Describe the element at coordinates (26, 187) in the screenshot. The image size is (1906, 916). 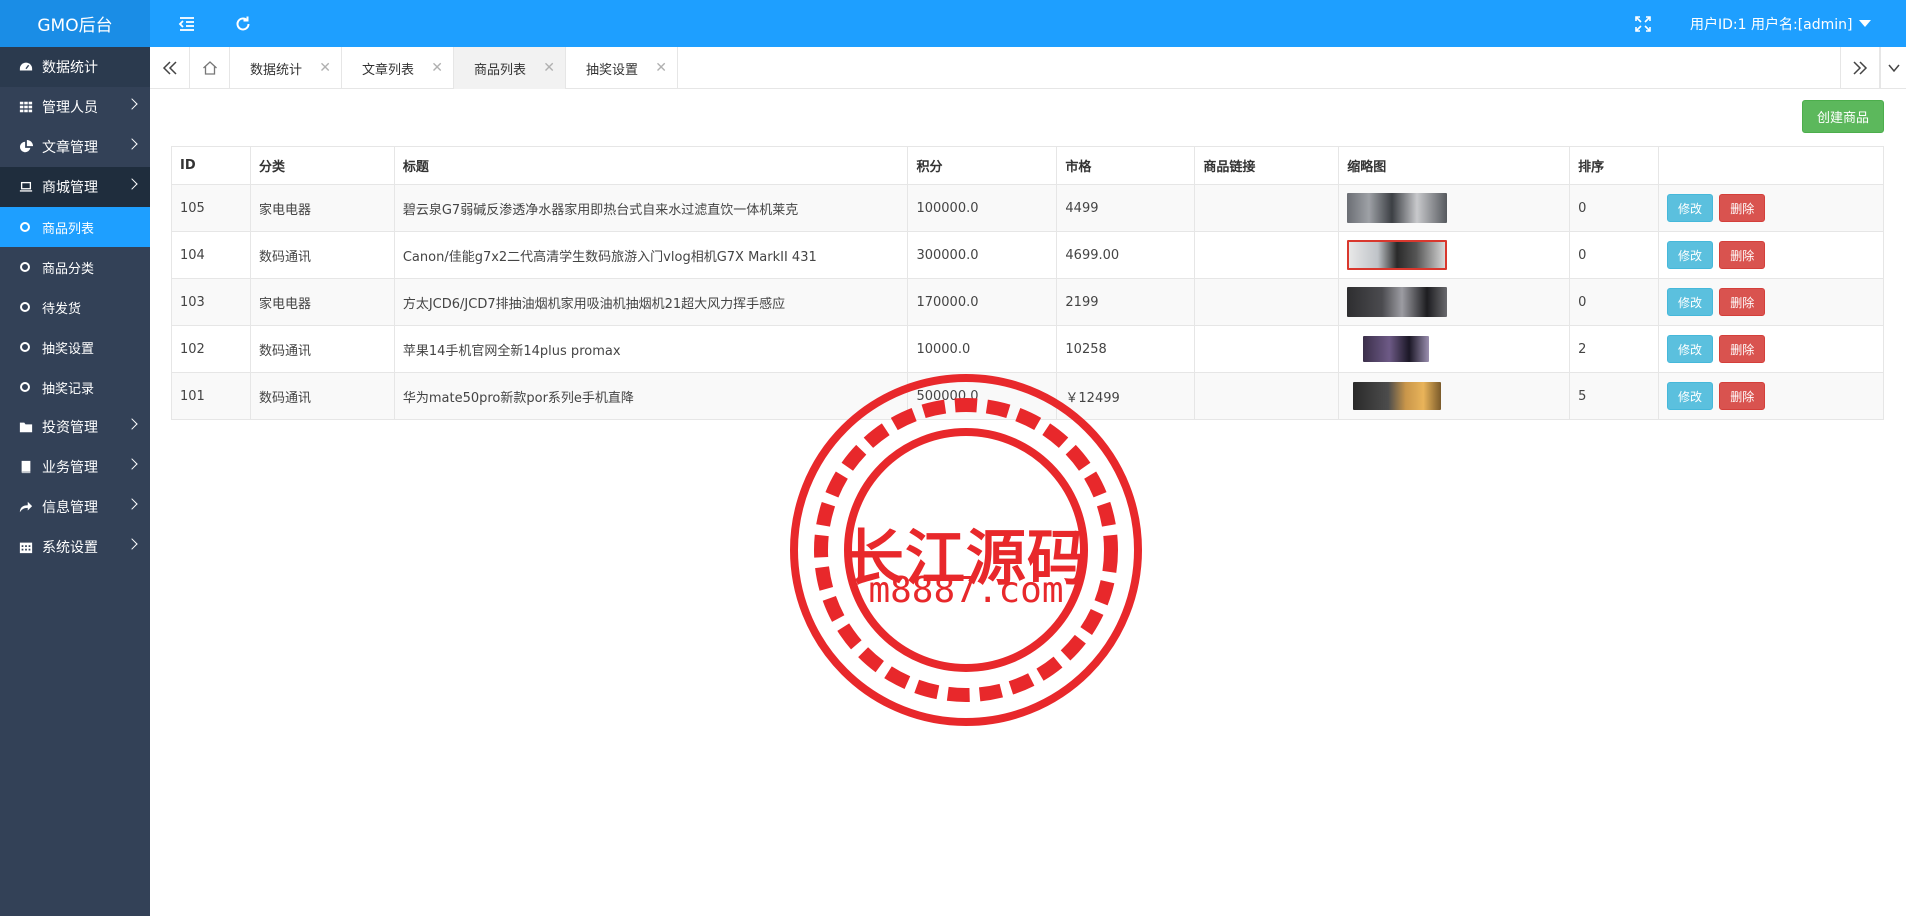
I see `laptop-icon` at that location.